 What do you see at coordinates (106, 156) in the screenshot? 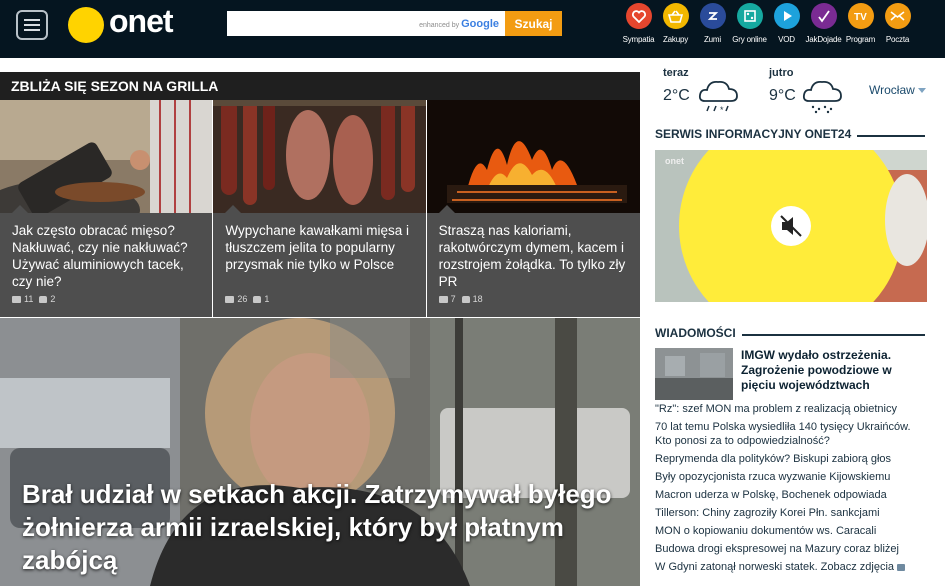
I see `tile-image-grilling` at bounding box center [106, 156].